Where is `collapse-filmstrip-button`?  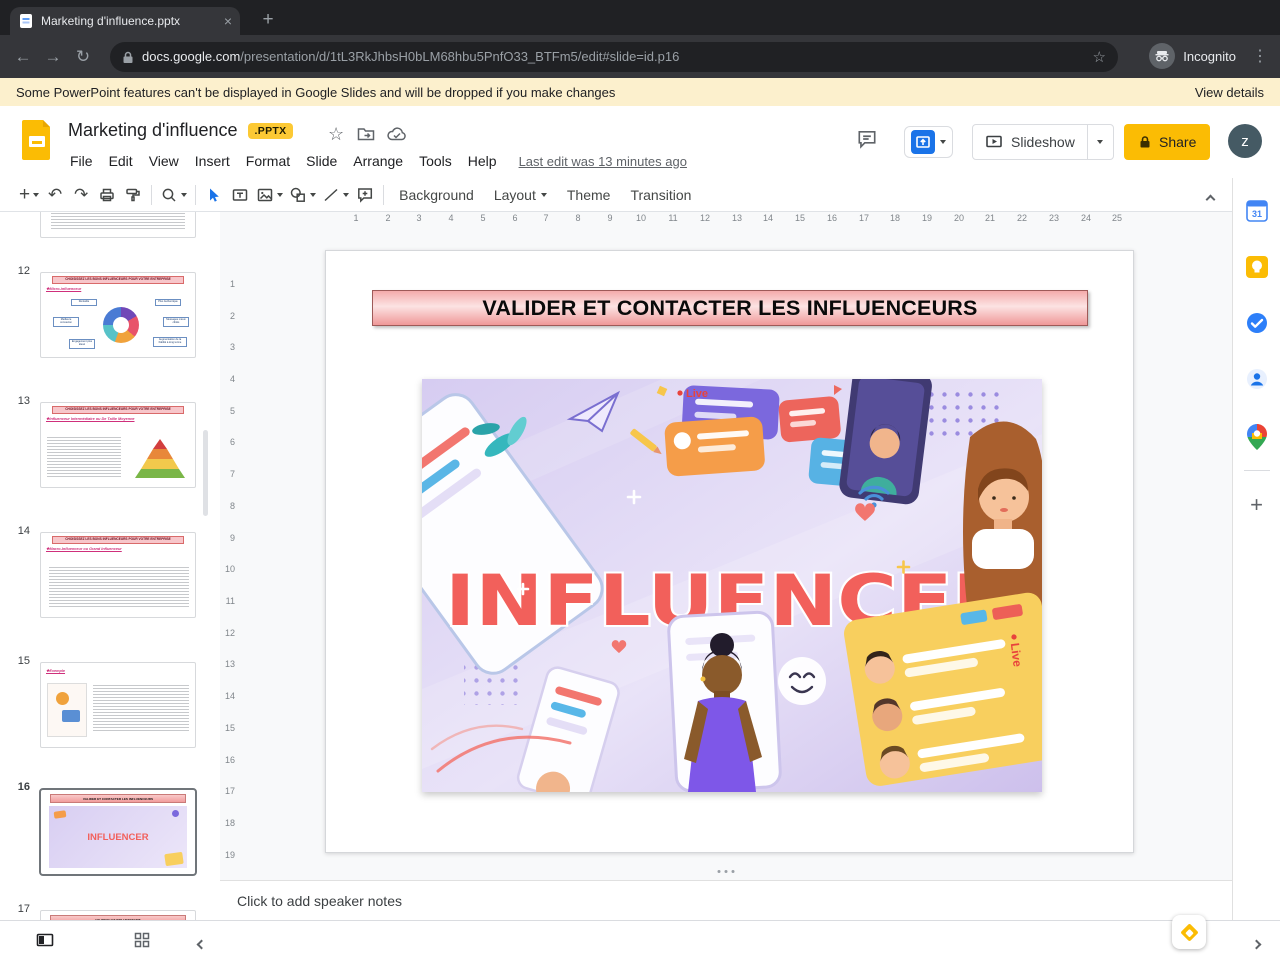
collapse-filmstrip-button is located at coordinates (201, 944).